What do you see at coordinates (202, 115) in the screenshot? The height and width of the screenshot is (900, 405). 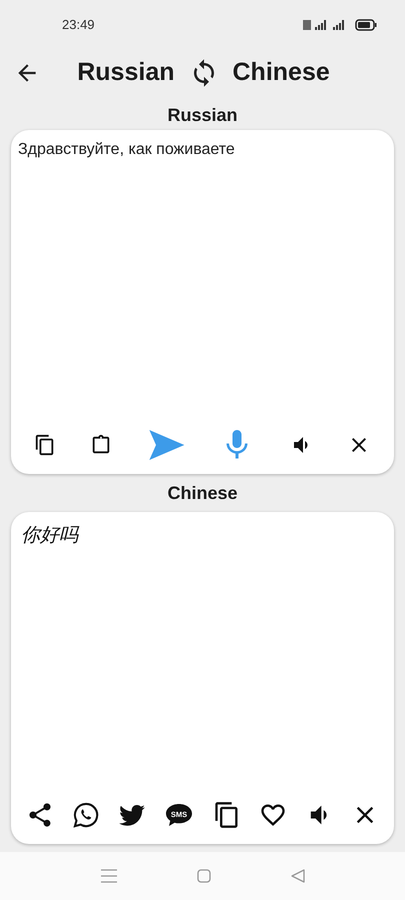 I see `input-language-label: Russian` at bounding box center [202, 115].